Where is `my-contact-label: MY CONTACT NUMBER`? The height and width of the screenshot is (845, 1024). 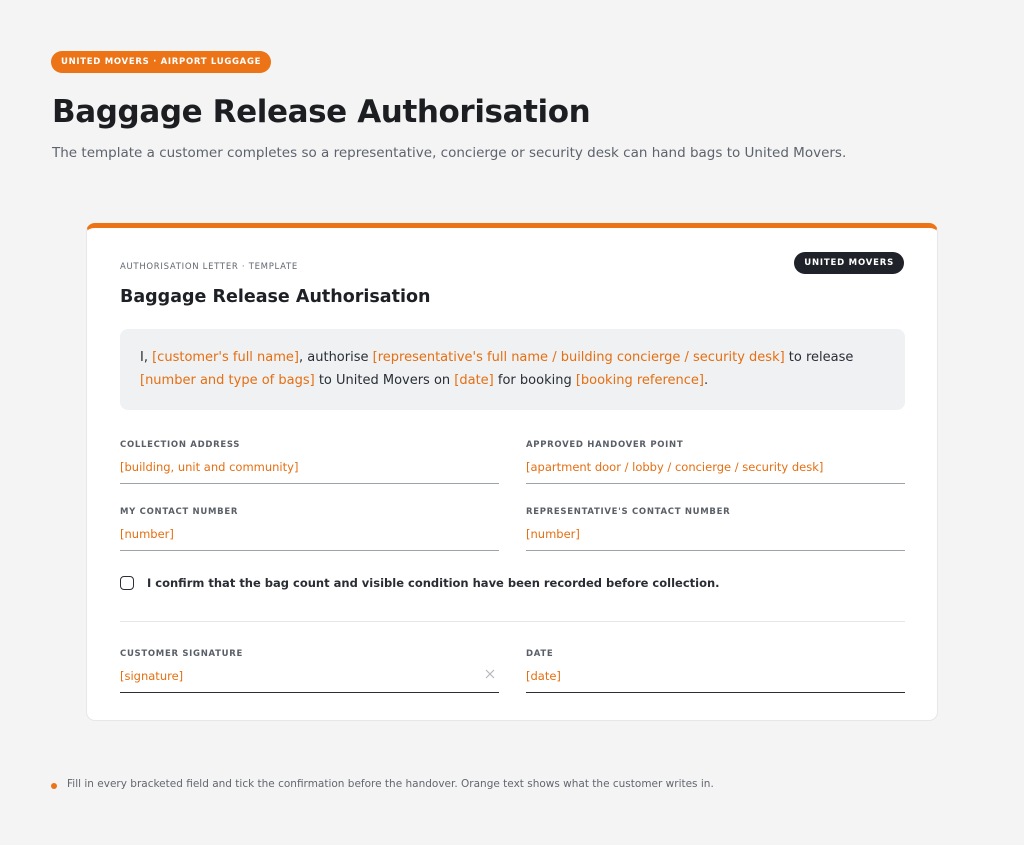 my-contact-label: MY CONTACT NUMBER is located at coordinates (179, 512).